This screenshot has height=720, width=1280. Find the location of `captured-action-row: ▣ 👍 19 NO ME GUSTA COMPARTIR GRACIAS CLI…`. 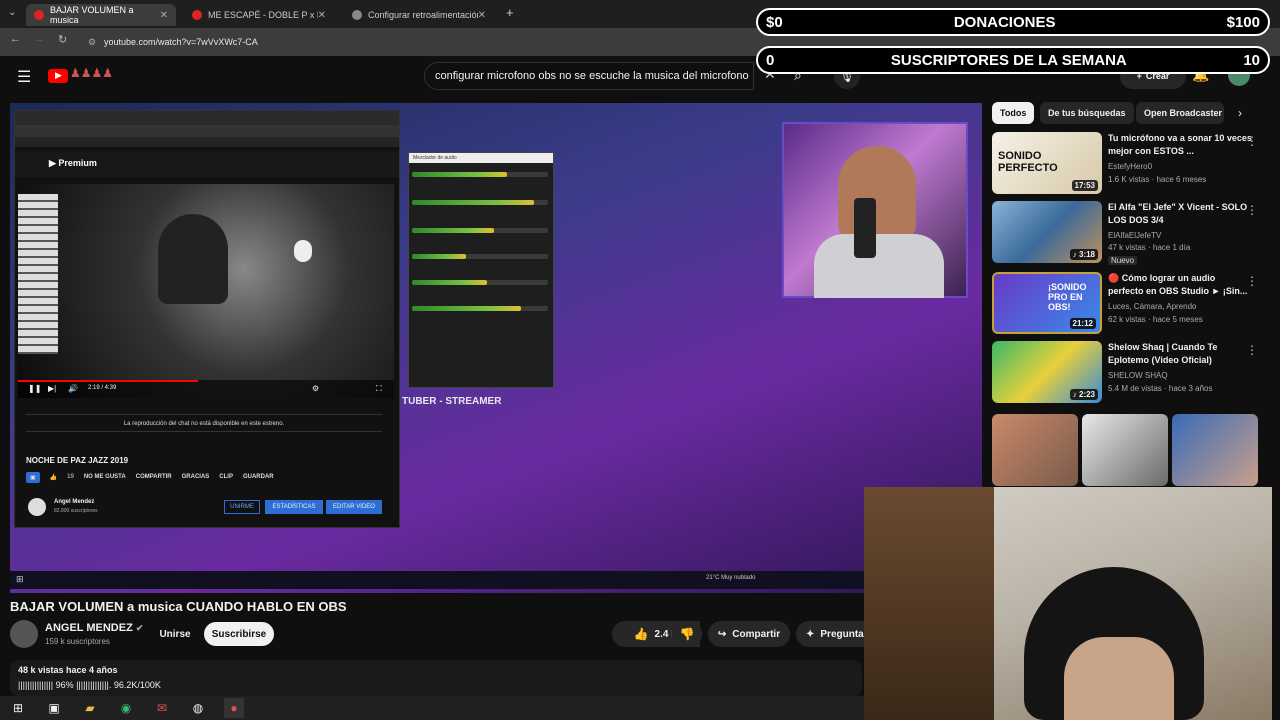

captured-action-row: ▣ 👍 19 NO ME GUSTA COMPARTIR GRACIAS CLI… is located at coordinates (206, 477).